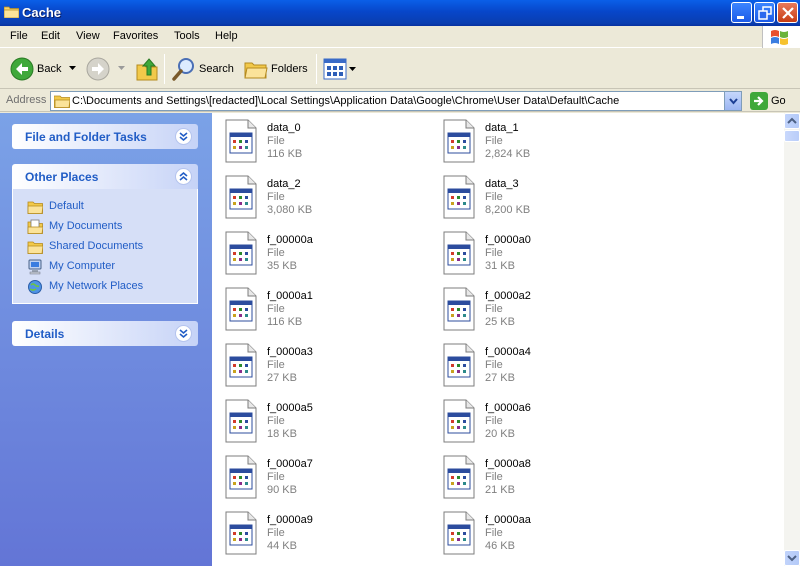 Image resolution: width=800 pixels, height=566 pixels. I want to click on go-arrow-icon, so click(759, 101).